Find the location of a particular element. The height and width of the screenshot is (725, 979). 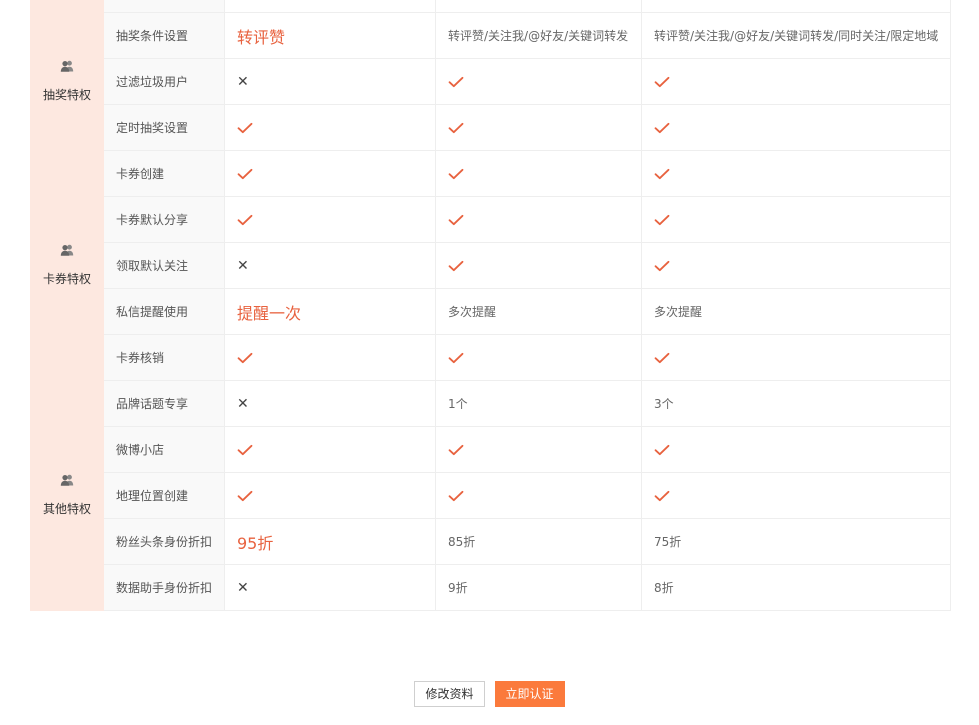

table-row: 数据助手身份折扣 ✕ 9折 8折 is located at coordinates (491, 587).